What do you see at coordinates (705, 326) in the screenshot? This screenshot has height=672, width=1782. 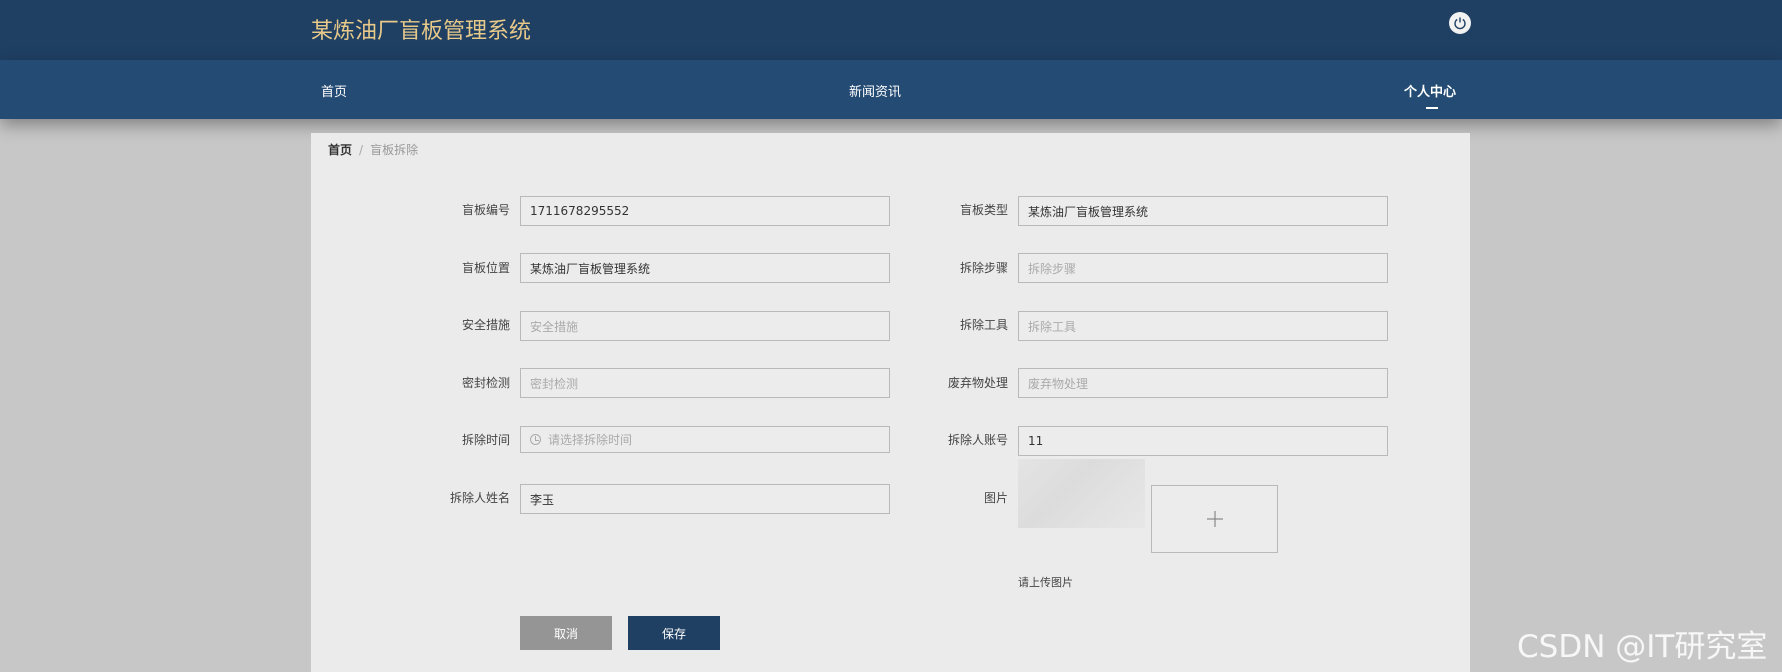 I see `safety-measures-input: 安全措施` at bounding box center [705, 326].